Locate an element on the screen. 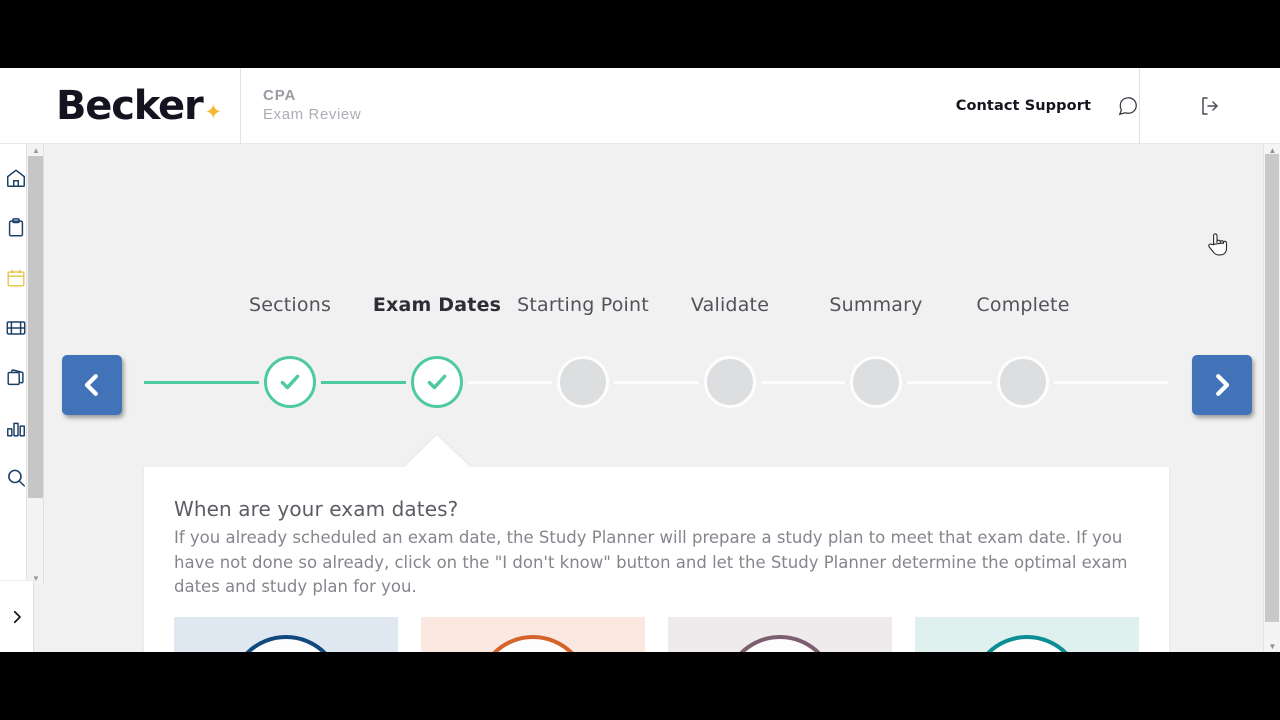  flashcards-icon is located at coordinates (16, 378).